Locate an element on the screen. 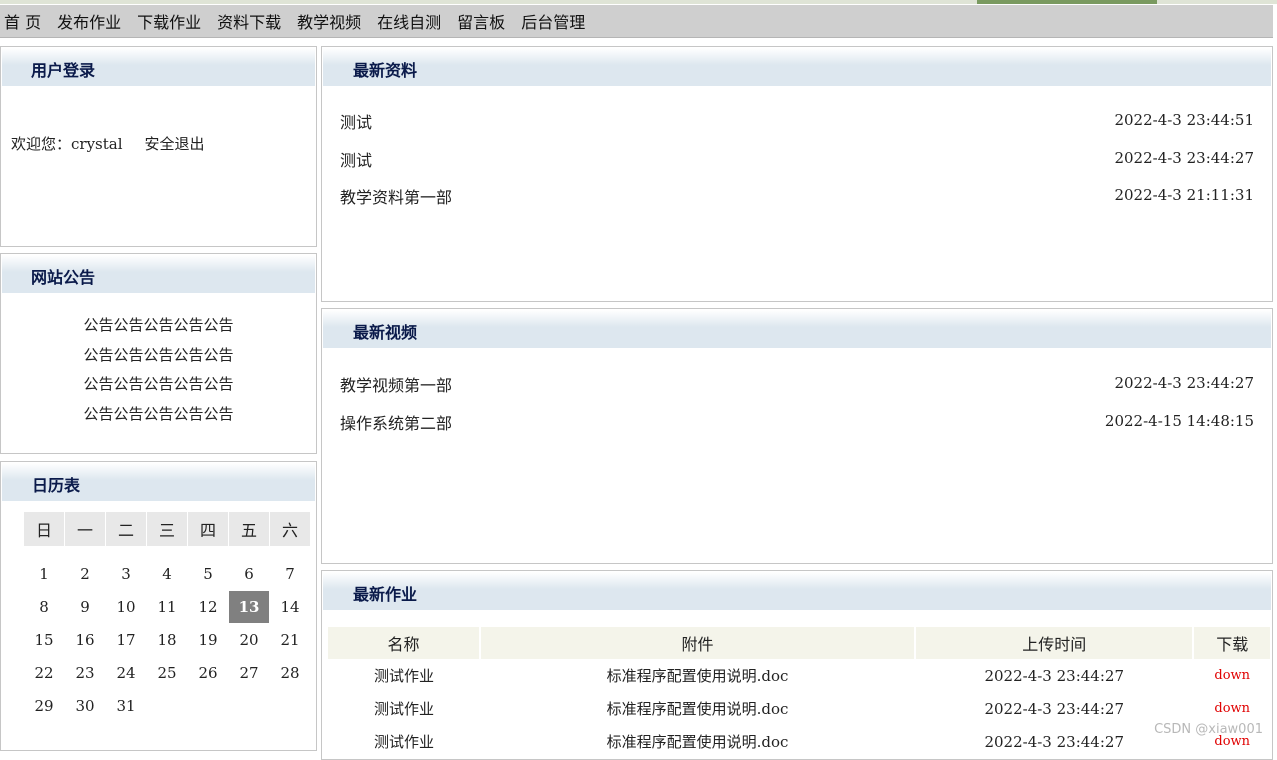  main-nav: 首 页 发布作业 下载作业 资料下载 教学视频 在线自测 留言板 后台管理 is located at coordinates (636, 21).